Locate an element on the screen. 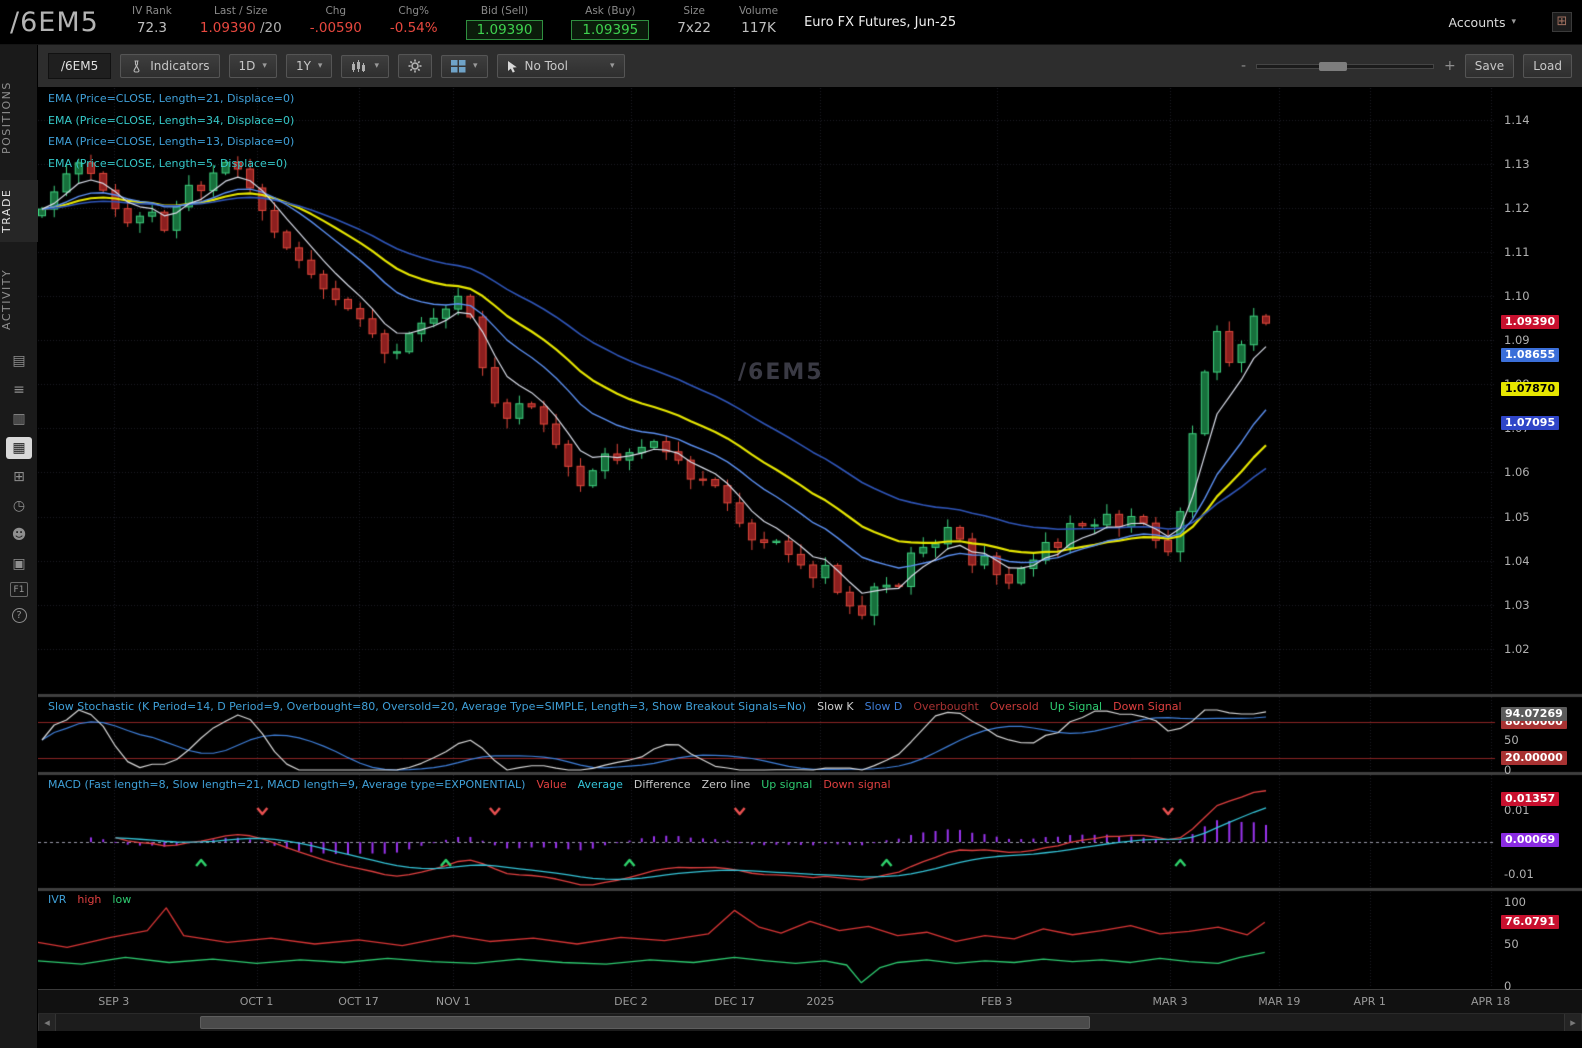 The height and width of the screenshot is (1048, 1582). app-grid-icon: ⊞ is located at coordinates (1562, 22).